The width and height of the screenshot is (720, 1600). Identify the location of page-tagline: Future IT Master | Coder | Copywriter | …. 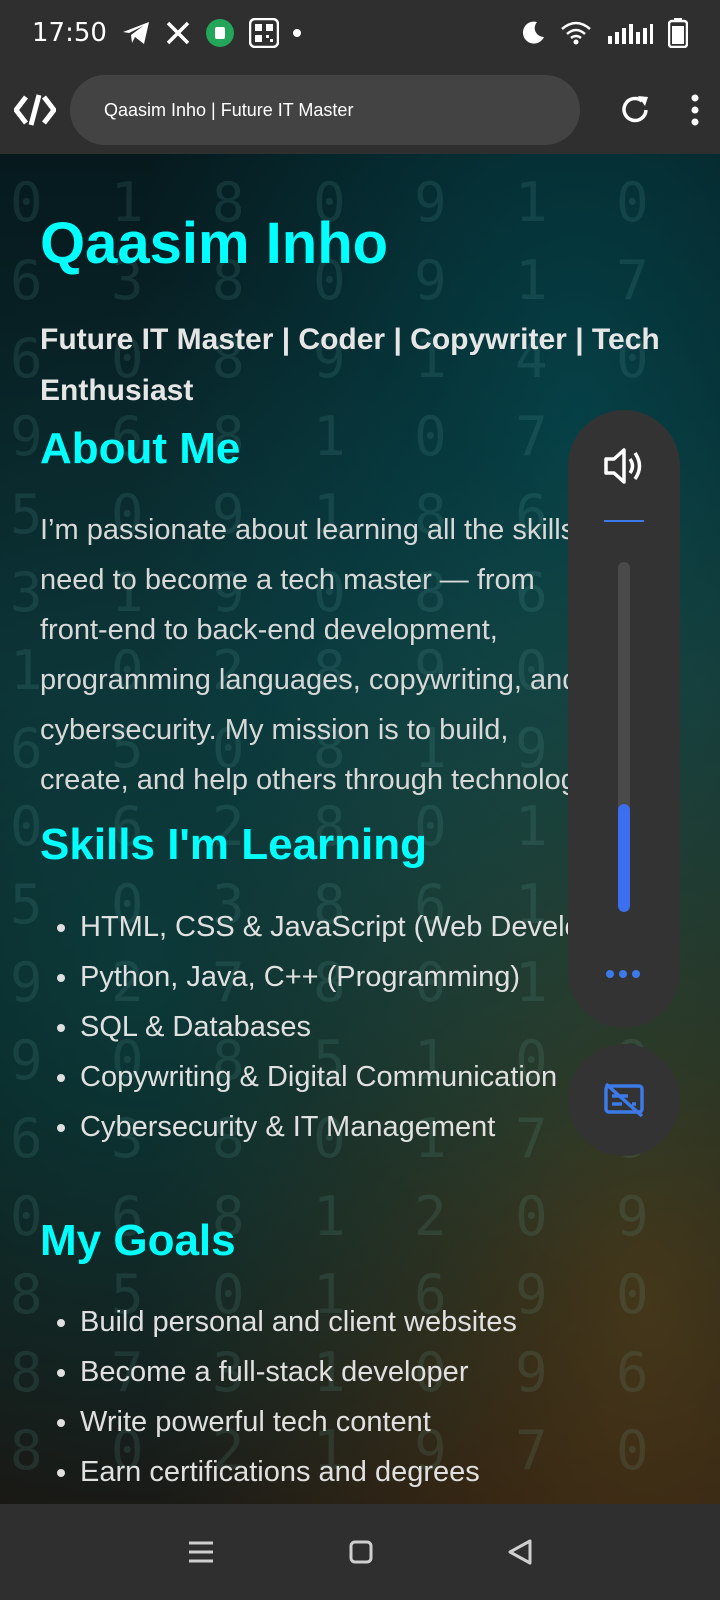
(350, 365).